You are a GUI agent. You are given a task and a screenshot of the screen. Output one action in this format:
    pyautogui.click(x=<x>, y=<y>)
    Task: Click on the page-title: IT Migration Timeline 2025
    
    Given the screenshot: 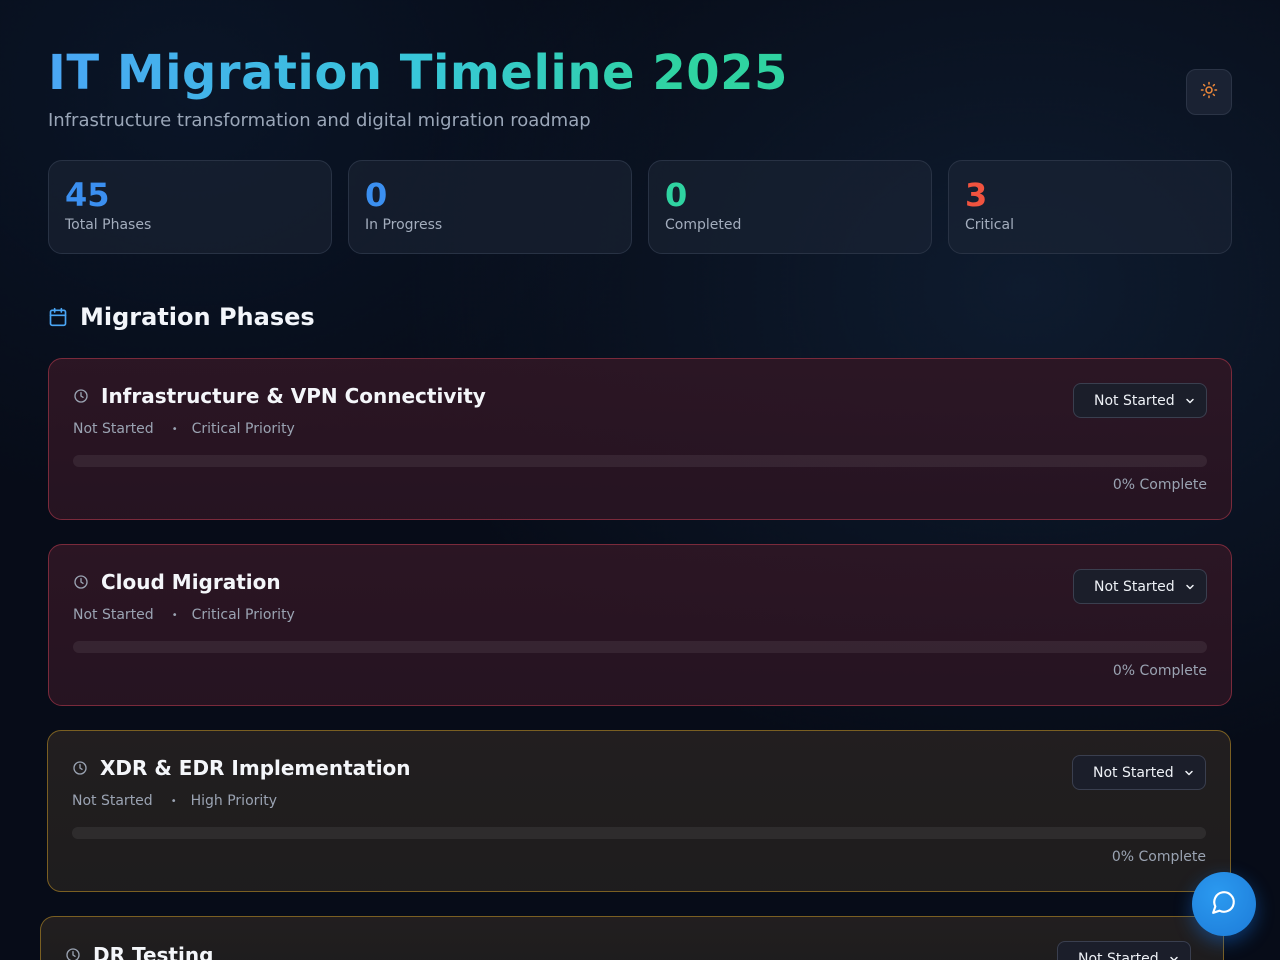 What is the action you would take?
    pyautogui.click(x=418, y=73)
    